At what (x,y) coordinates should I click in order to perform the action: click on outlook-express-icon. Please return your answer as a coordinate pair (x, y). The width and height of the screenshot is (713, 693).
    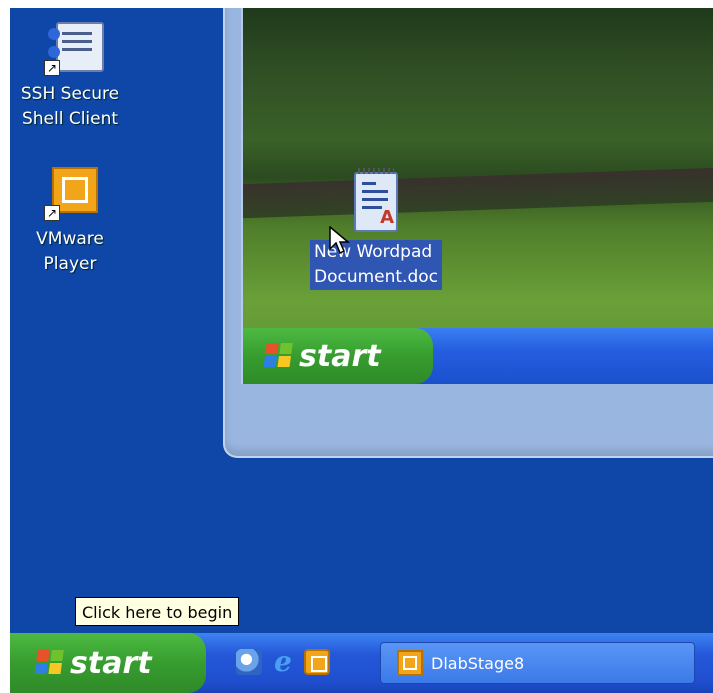
    Looking at the image, I should click on (249, 662).